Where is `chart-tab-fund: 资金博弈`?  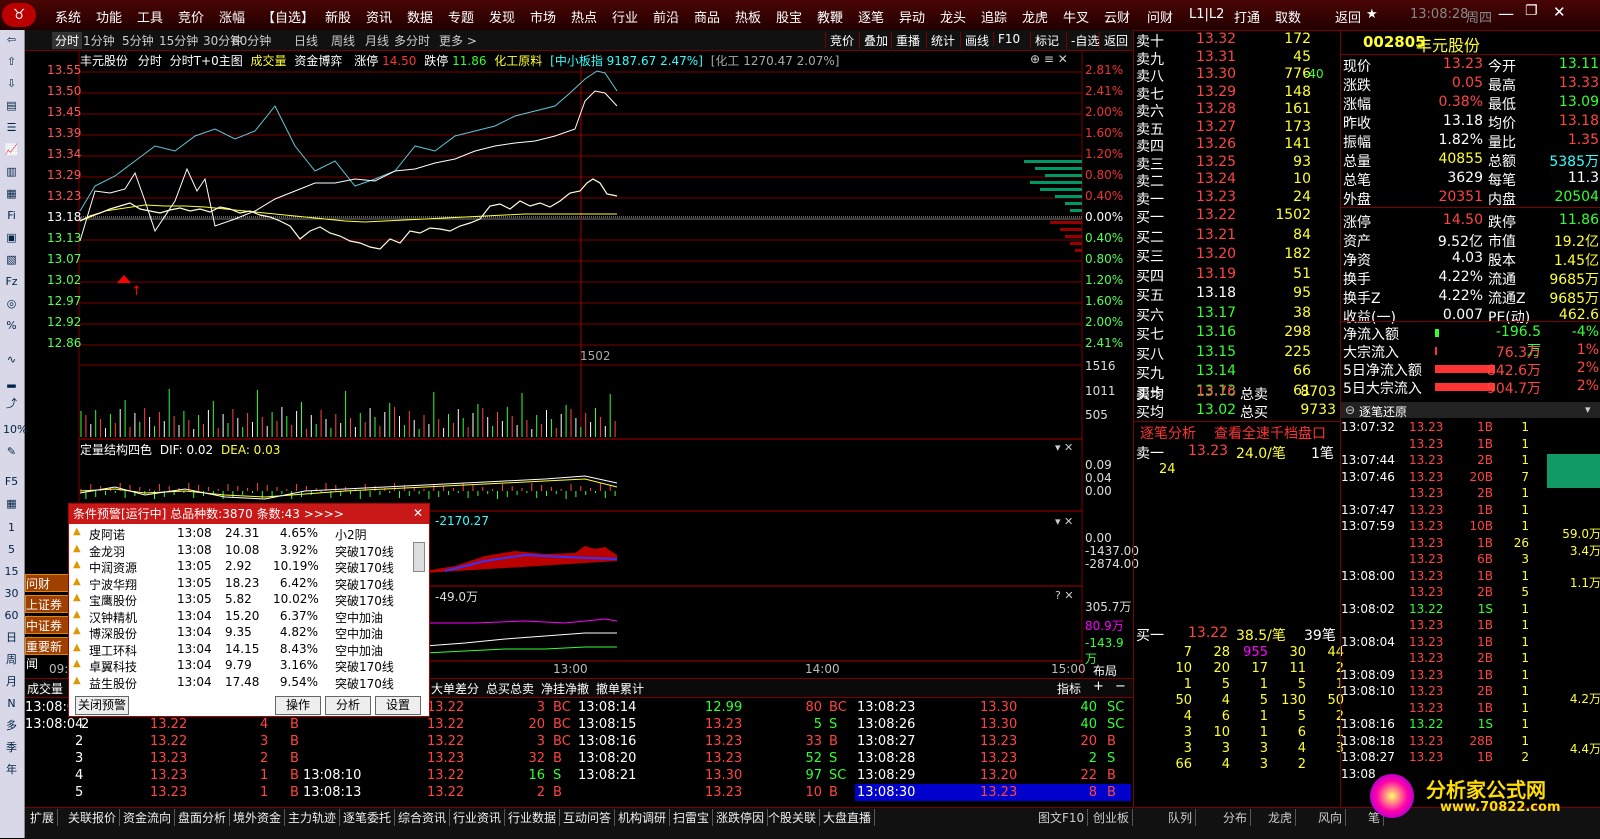
chart-tab-fund: 资金博弈 is located at coordinates (318, 61).